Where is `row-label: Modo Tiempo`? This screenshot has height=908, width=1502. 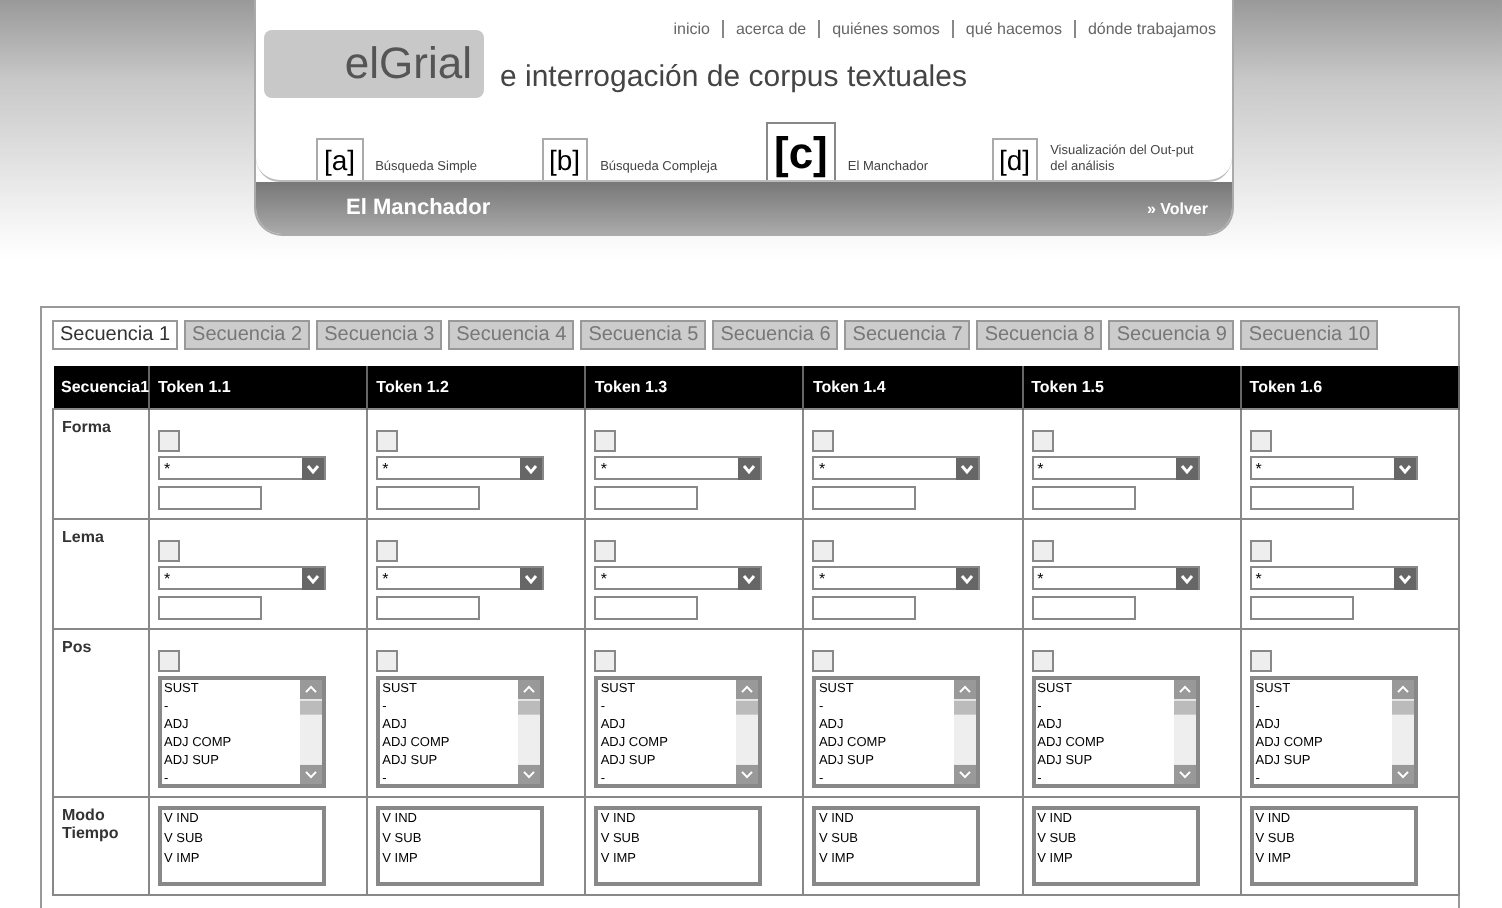
row-label: Modo Tiempo is located at coordinates (91, 824).